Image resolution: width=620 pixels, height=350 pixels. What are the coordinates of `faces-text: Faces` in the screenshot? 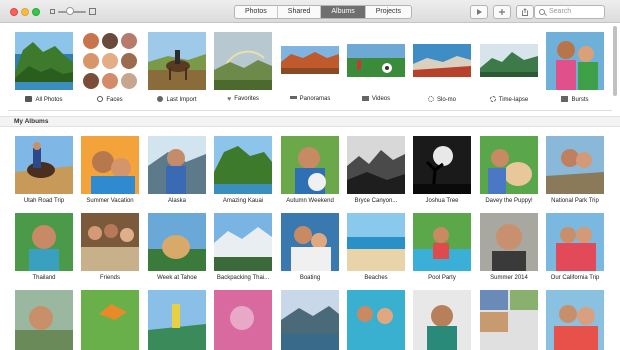 It's located at (114, 100).